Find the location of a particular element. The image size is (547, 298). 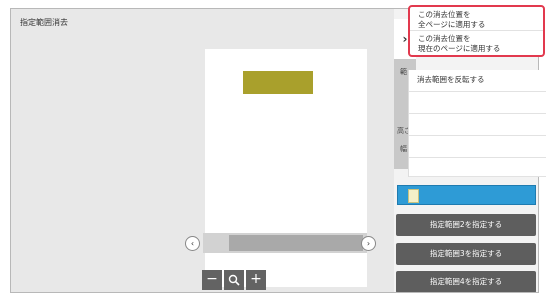

menu-lower: 消去範囲を反転する is located at coordinates (477, 123).